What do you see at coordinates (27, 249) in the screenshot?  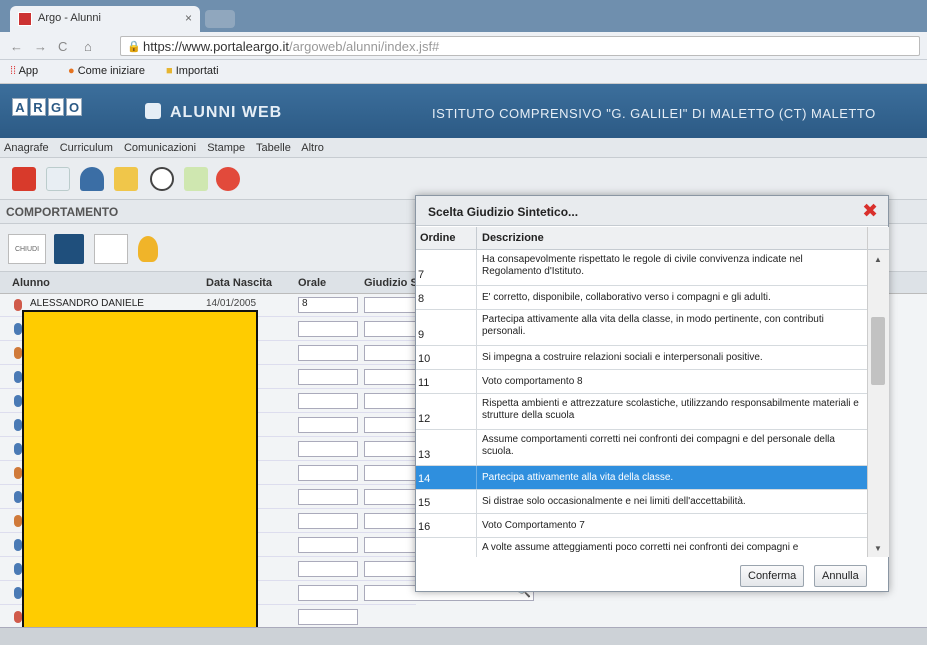 I see `close-button: CHIUDI` at bounding box center [27, 249].